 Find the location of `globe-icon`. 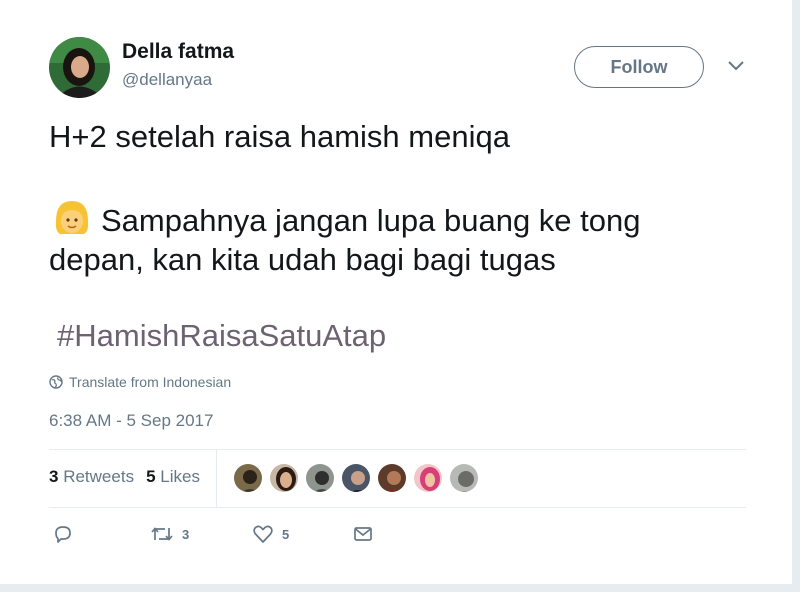

globe-icon is located at coordinates (56, 382).